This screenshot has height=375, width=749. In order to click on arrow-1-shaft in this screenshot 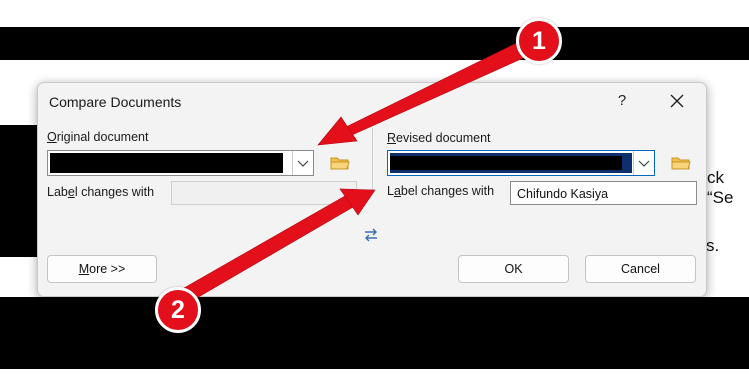, I will do `click(443, 86)`.